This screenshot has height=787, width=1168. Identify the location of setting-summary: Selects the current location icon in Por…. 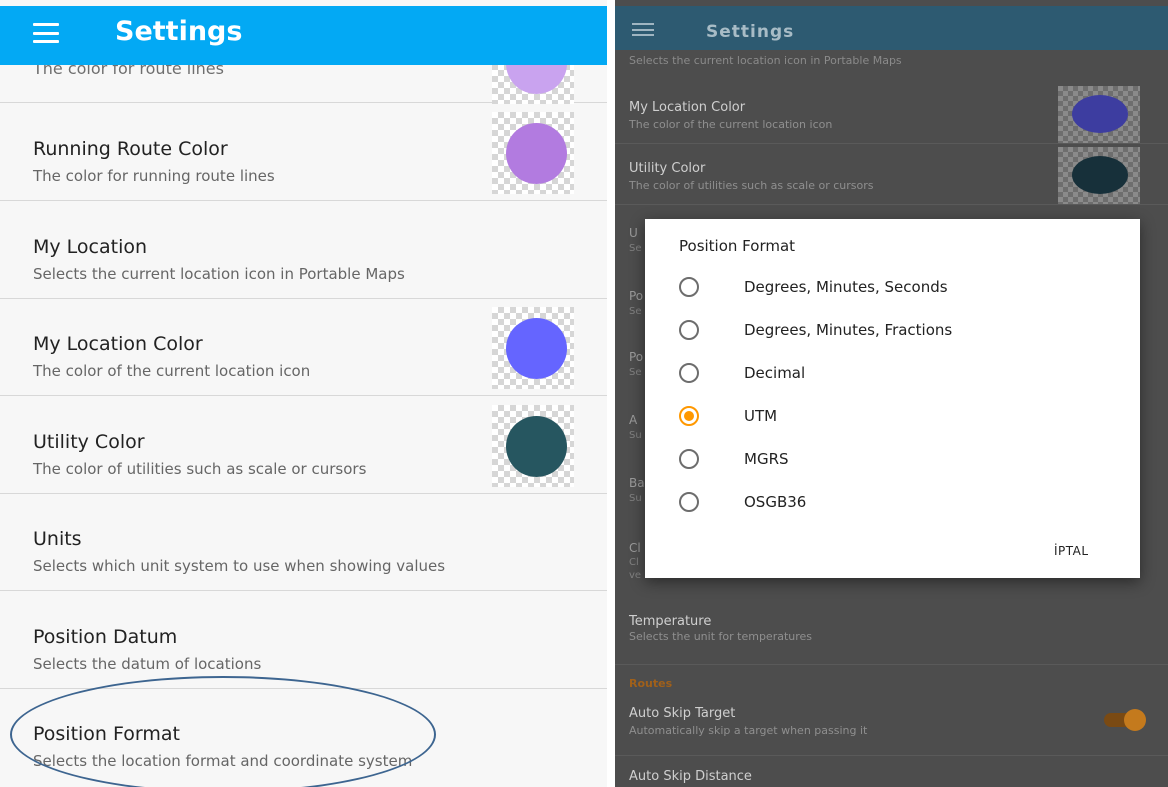
(219, 274).